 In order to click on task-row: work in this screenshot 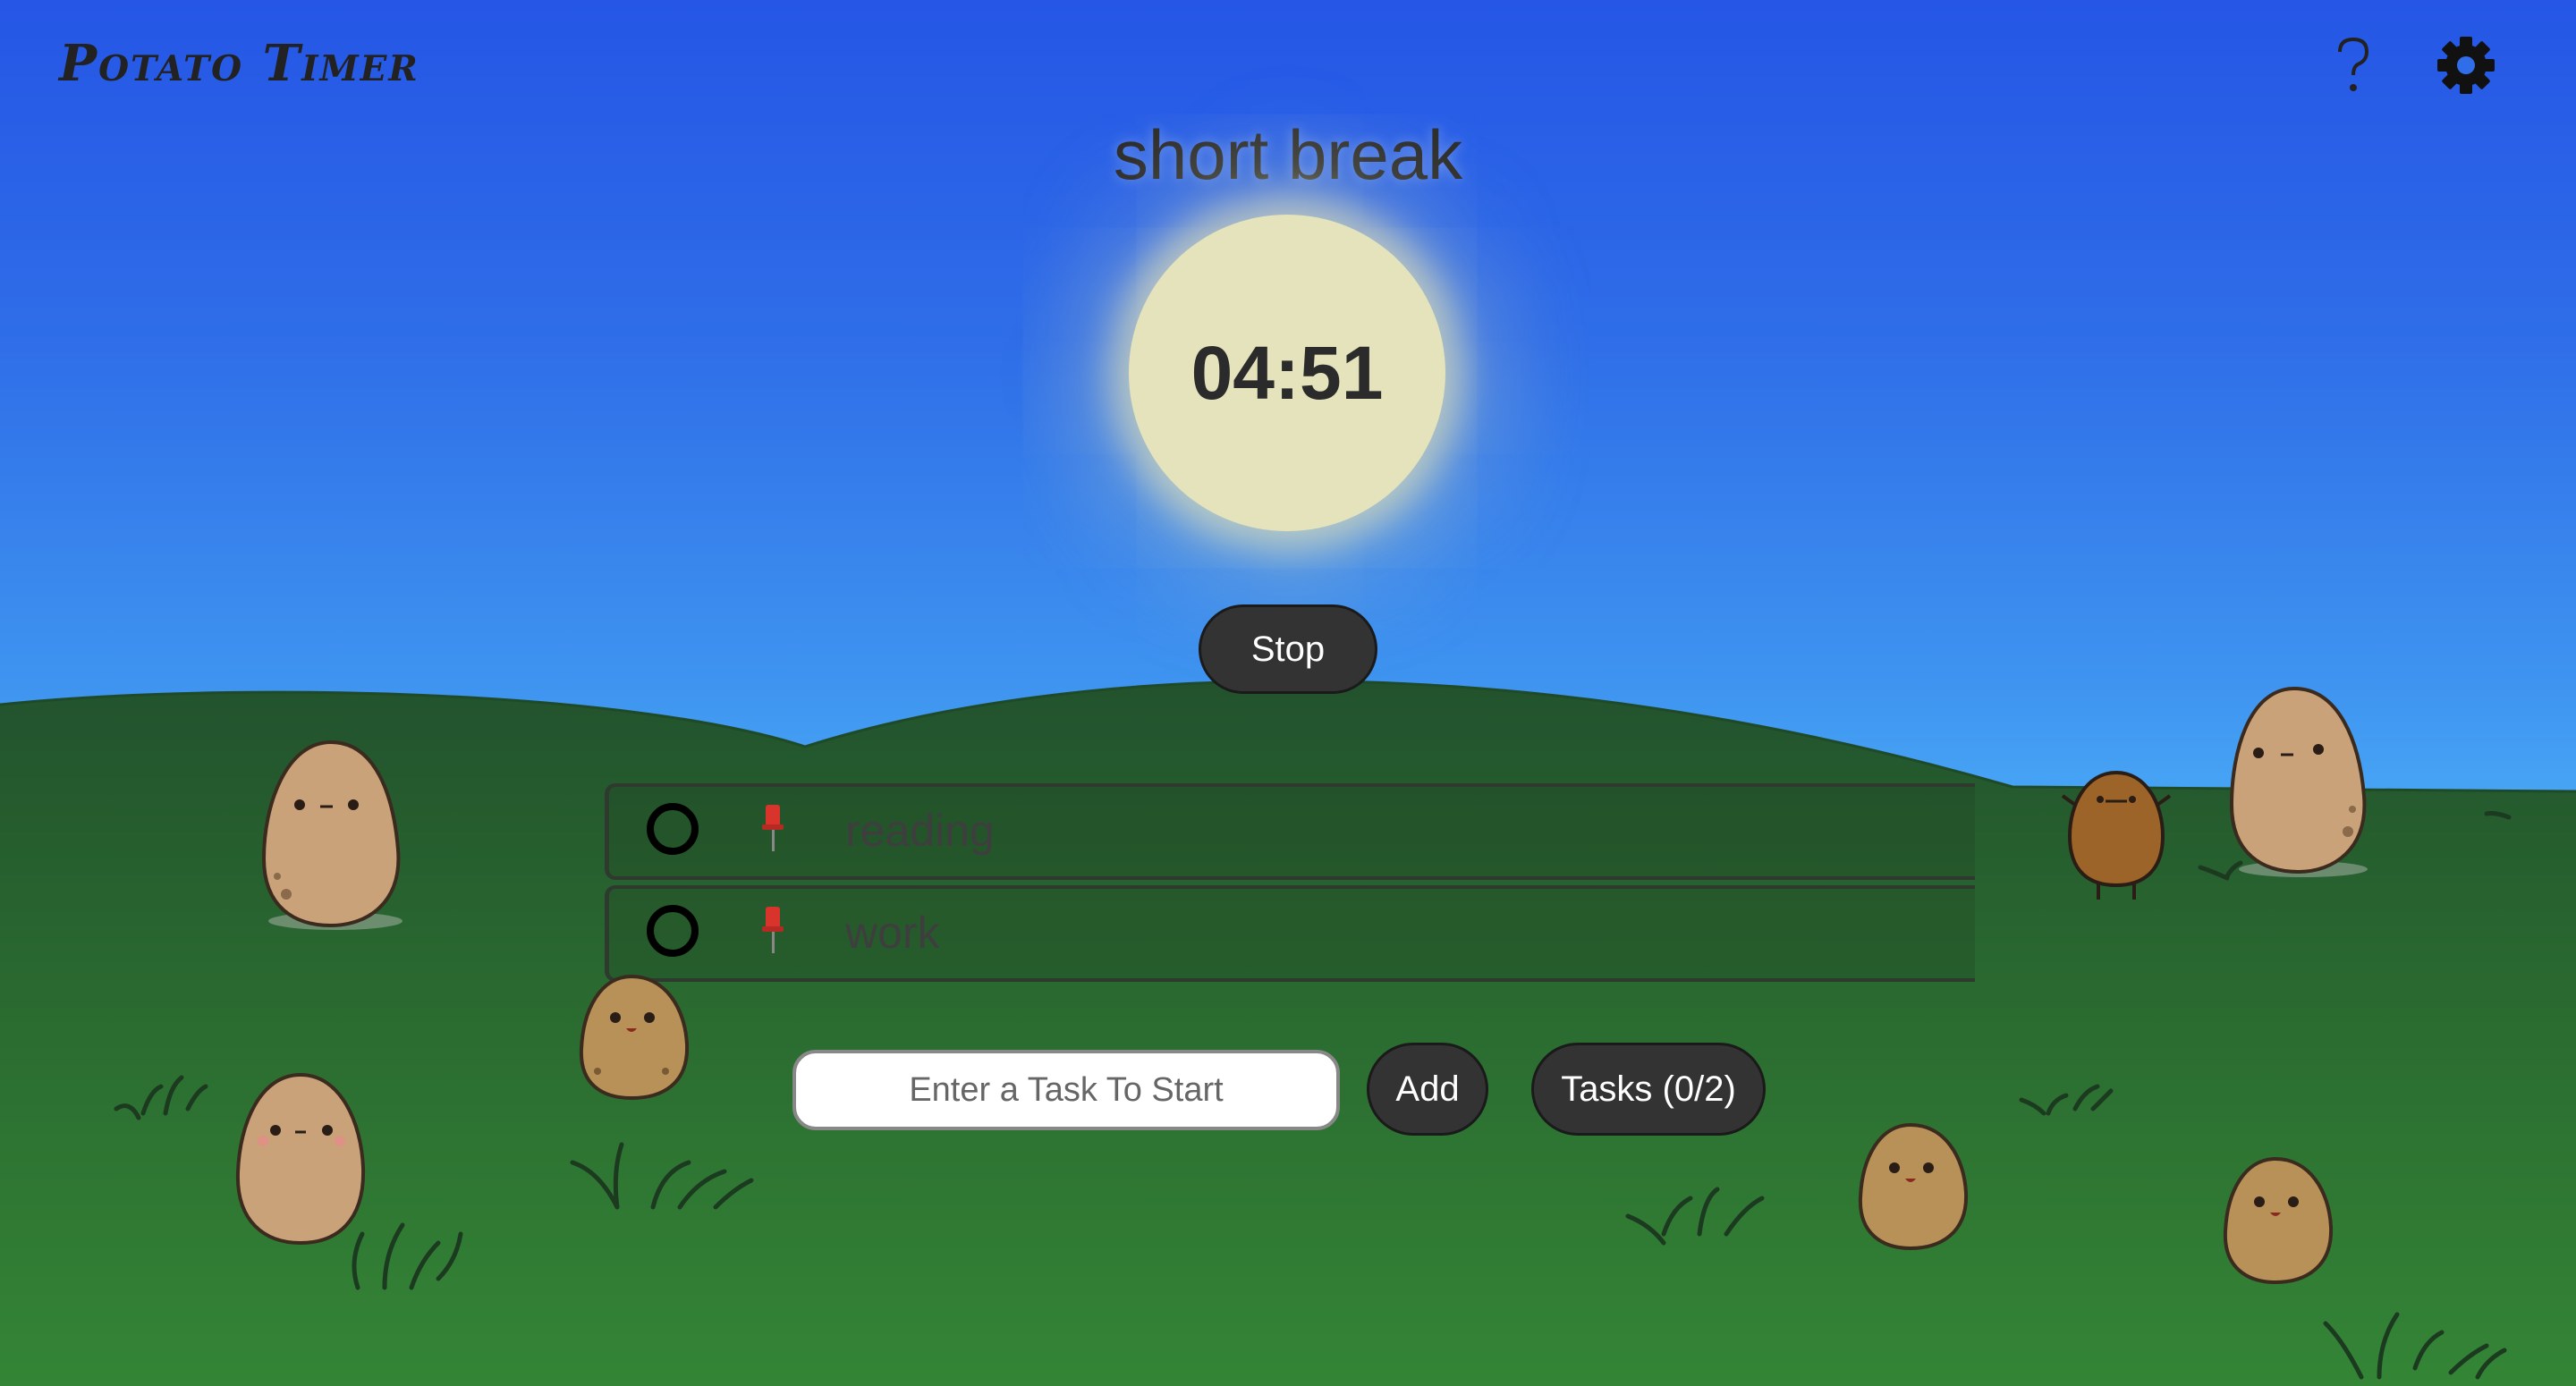, I will do `click(1290, 933)`.